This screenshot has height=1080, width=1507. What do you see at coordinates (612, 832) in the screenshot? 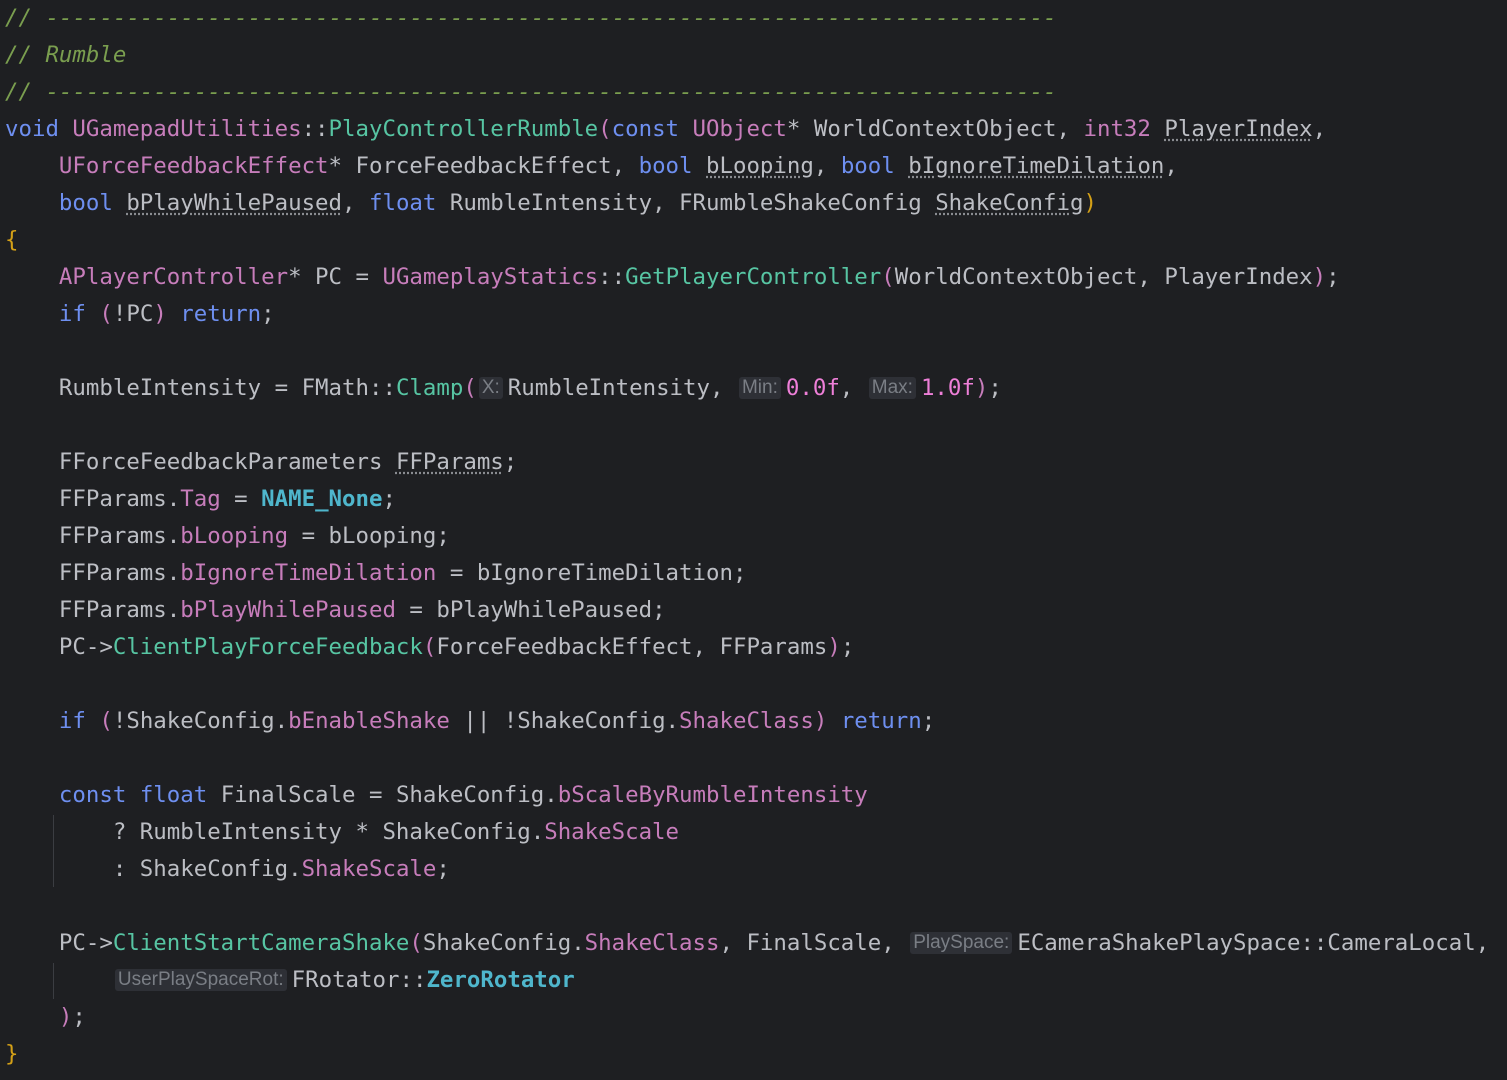
I see `code-token: ShakeScale` at bounding box center [612, 832].